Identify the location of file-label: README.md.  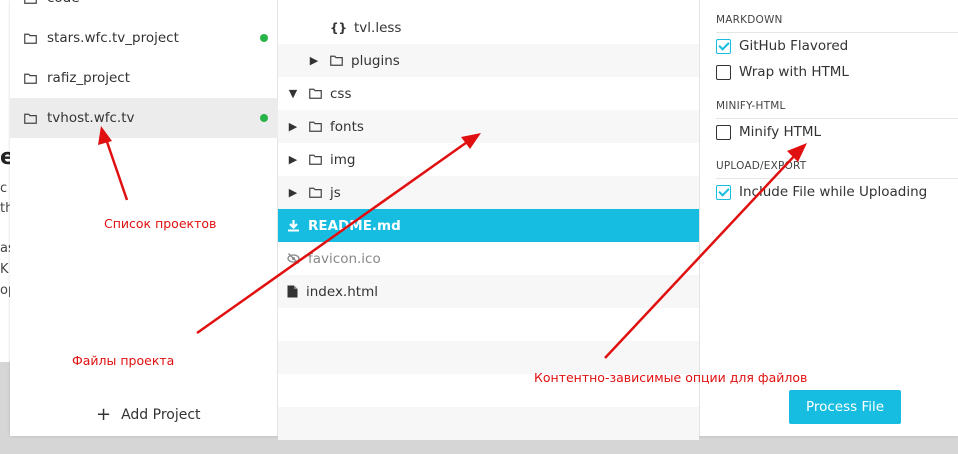
(354, 225).